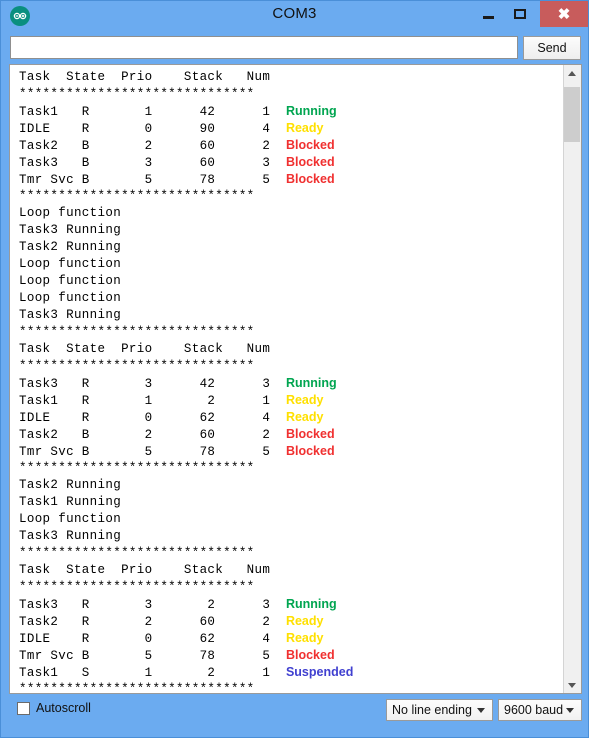 This screenshot has width=589, height=738. I want to click on console-line-text: Task3 R 3 42 3, so click(152, 384).